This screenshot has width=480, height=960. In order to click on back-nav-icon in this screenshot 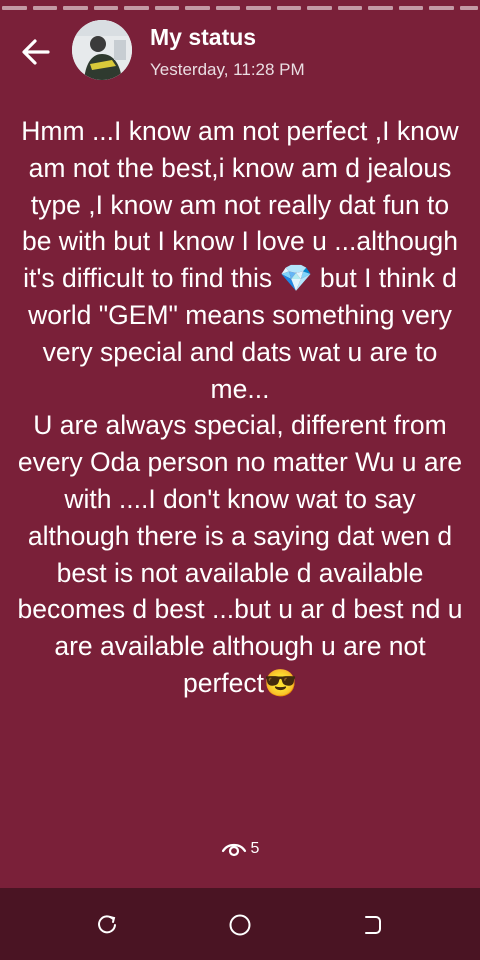, I will do `click(373, 925)`.